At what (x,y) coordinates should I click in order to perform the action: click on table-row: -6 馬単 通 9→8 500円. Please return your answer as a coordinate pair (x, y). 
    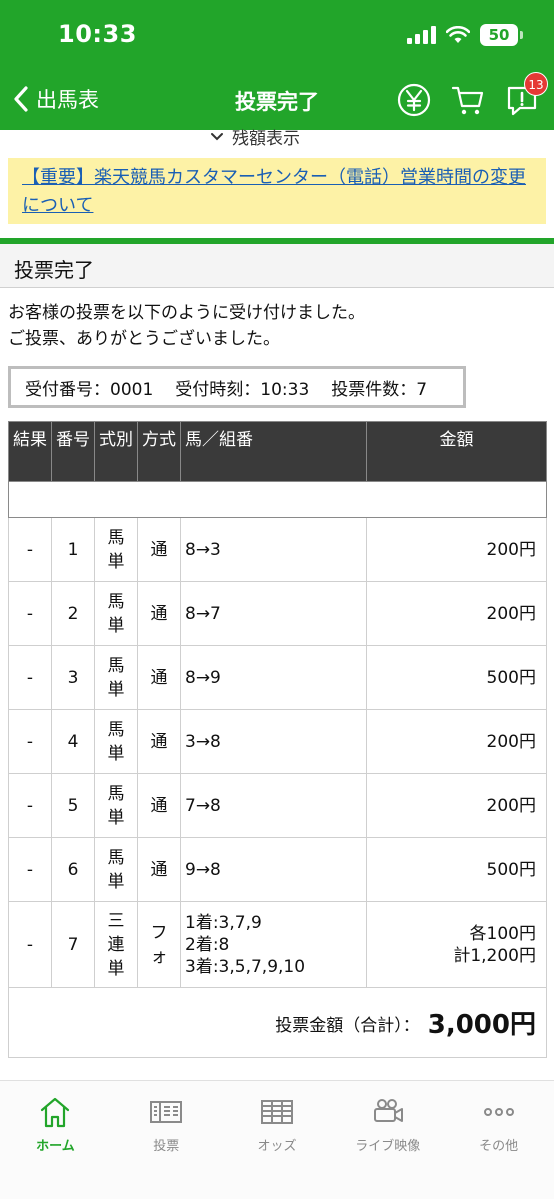
    Looking at the image, I should click on (277, 869).